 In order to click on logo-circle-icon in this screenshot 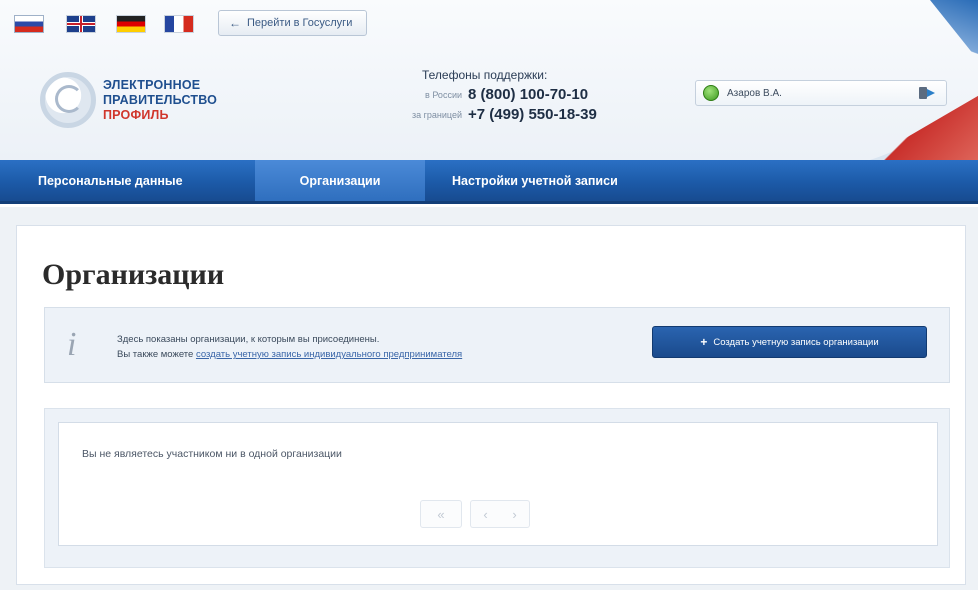, I will do `click(68, 100)`.